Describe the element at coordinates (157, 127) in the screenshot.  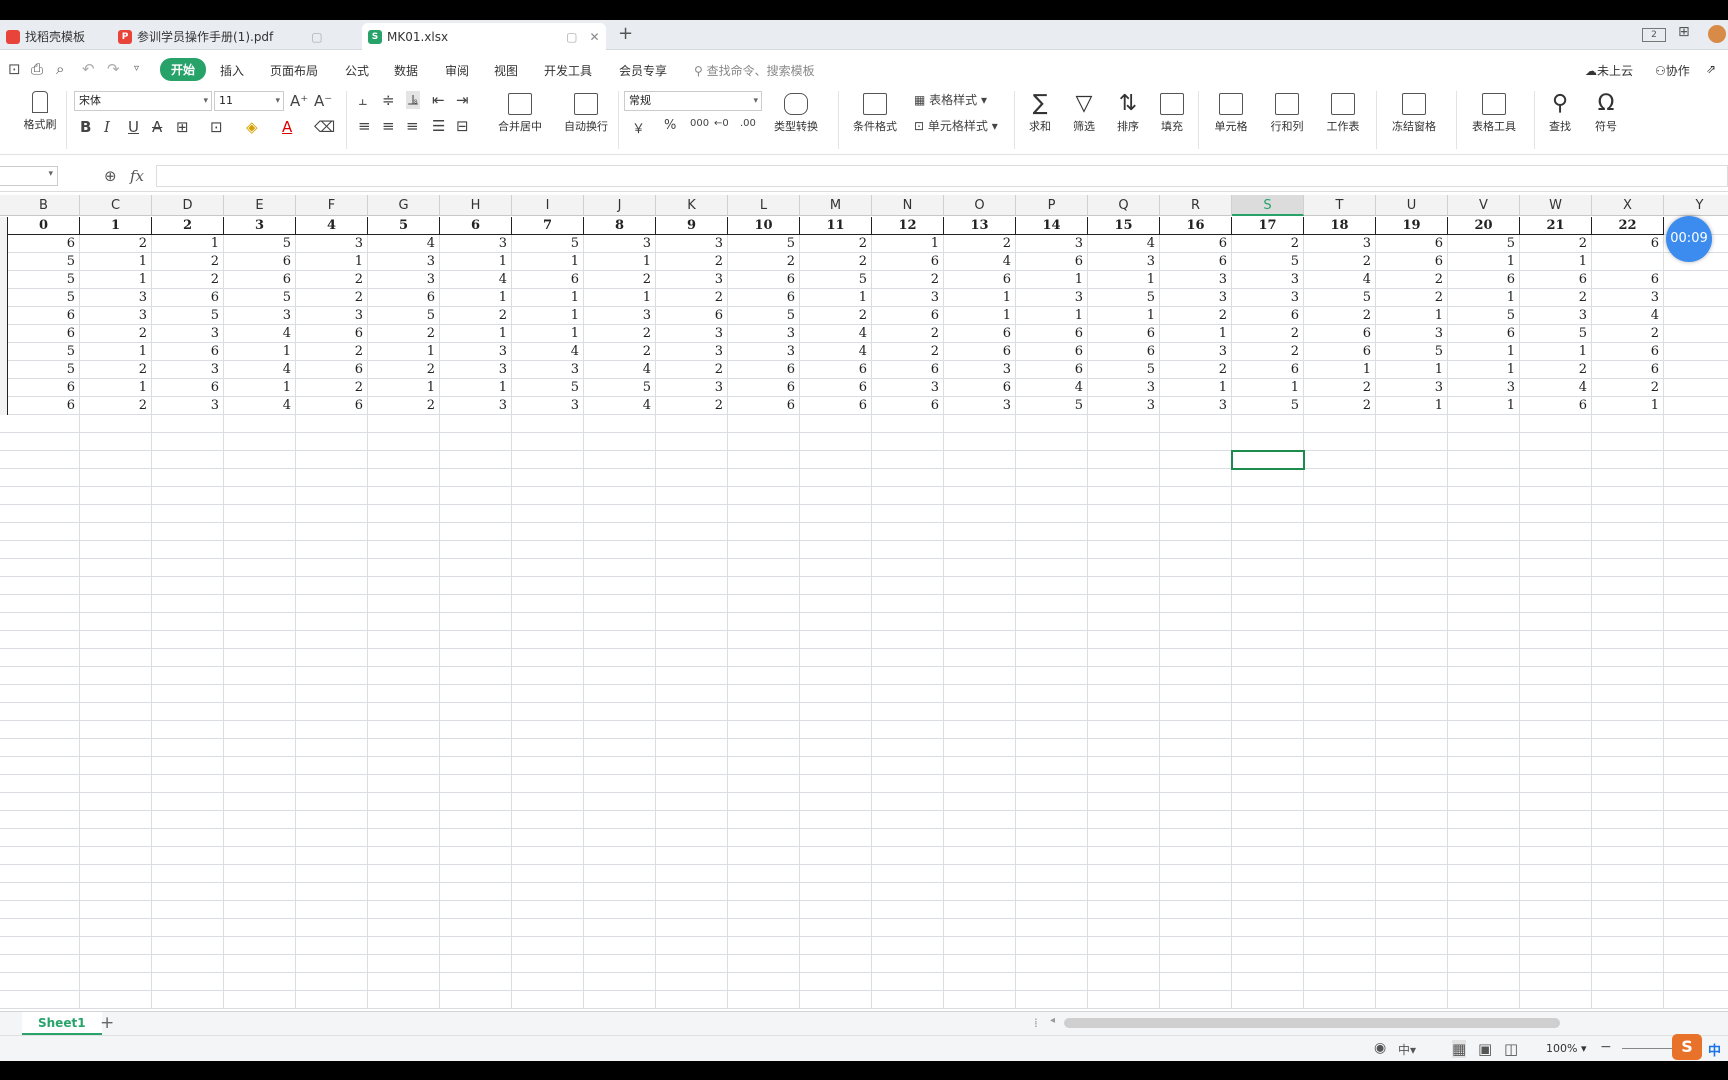
I see `strikethrough-icon: A` at that location.